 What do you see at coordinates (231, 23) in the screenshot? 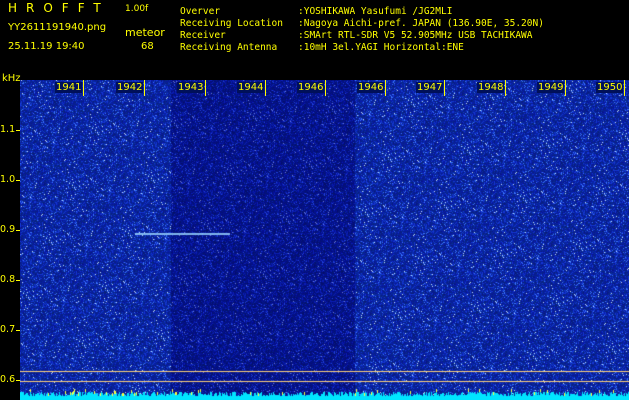
I see `info-key-location: Receiving Location` at bounding box center [231, 23].